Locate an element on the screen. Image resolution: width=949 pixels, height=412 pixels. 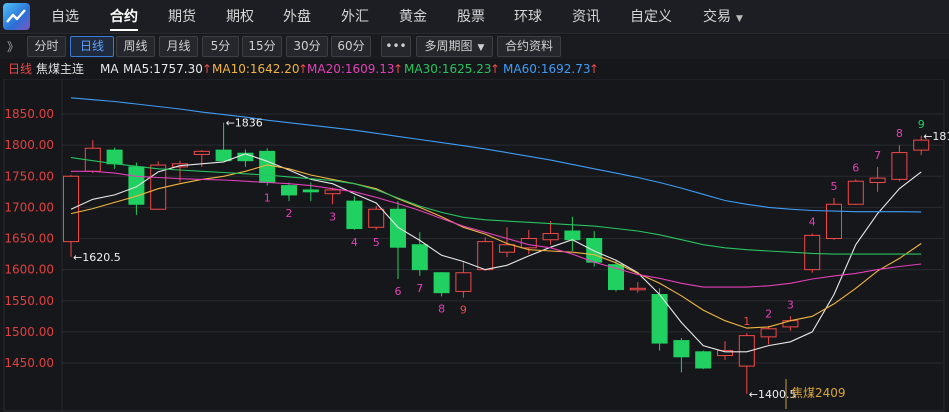
nav-tab-0: 自选 is located at coordinates (65, 17).